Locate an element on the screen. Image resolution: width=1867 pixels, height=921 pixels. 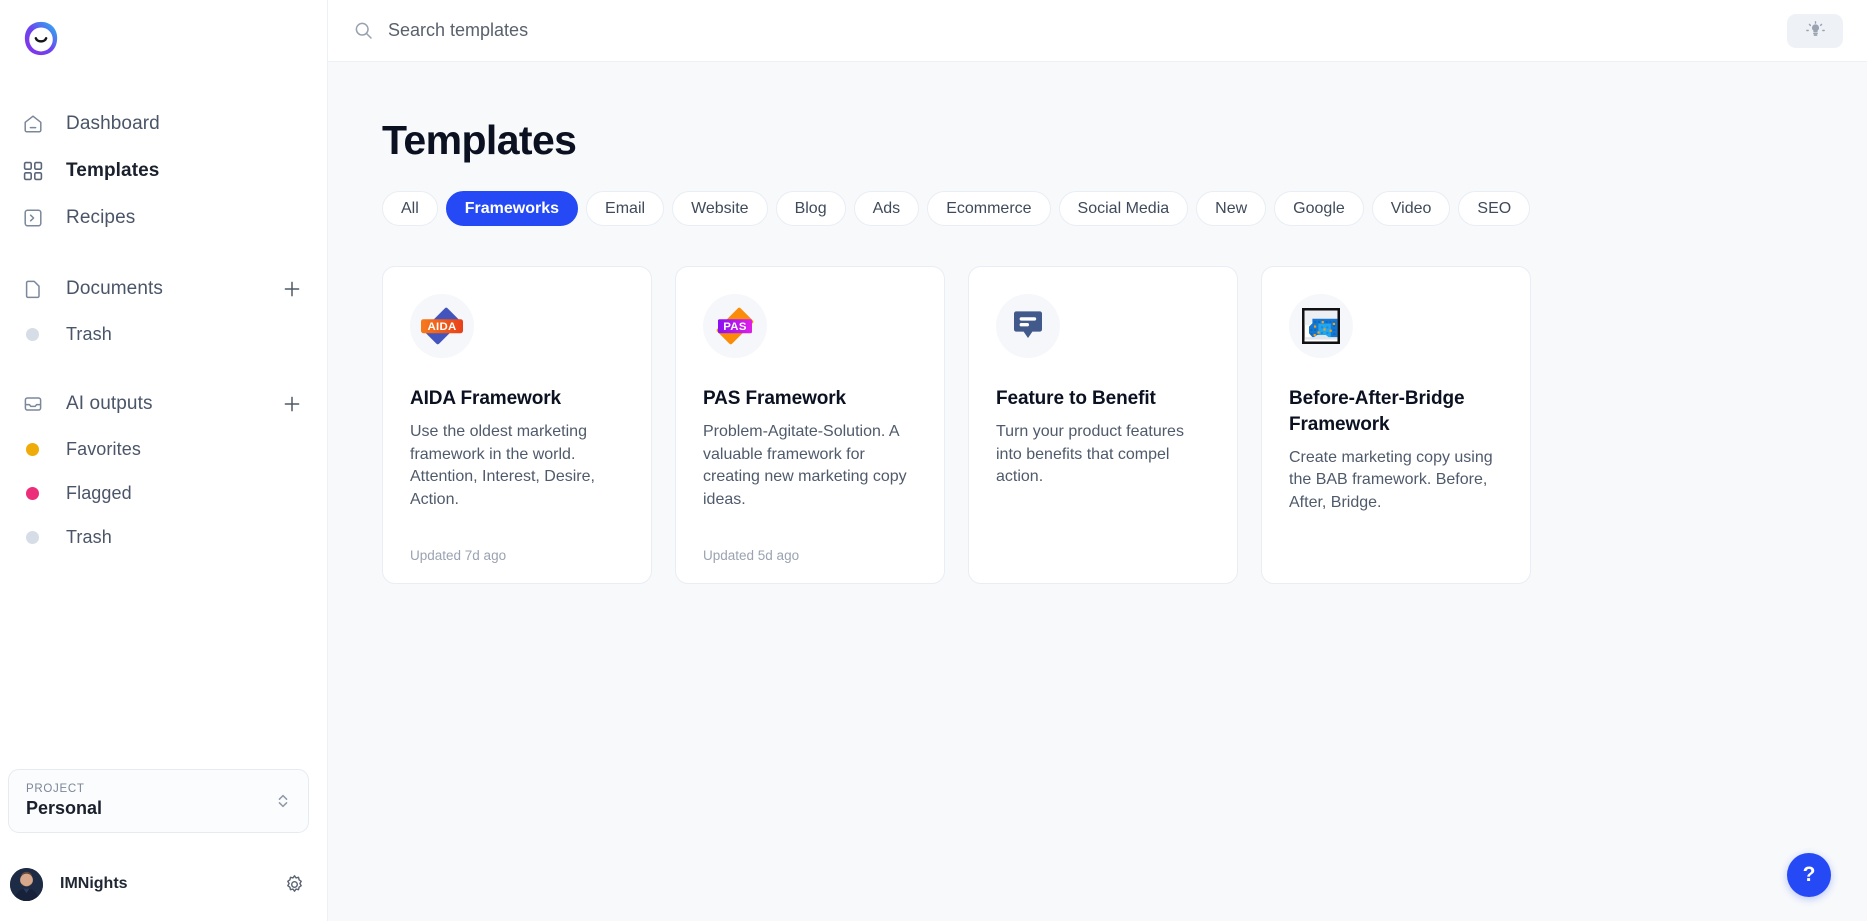
filter-pill-seo: SEO is located at coordinates (1494, 208).